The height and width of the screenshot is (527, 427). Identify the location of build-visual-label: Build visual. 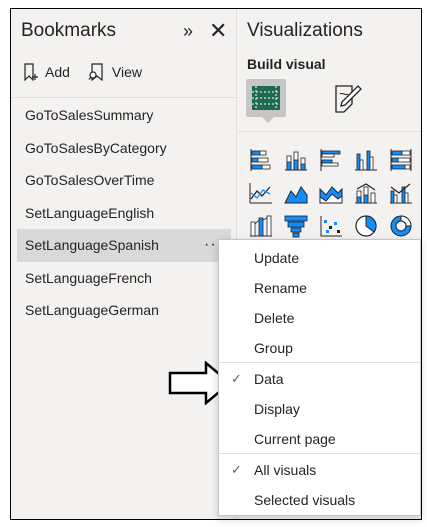
(286, 64).